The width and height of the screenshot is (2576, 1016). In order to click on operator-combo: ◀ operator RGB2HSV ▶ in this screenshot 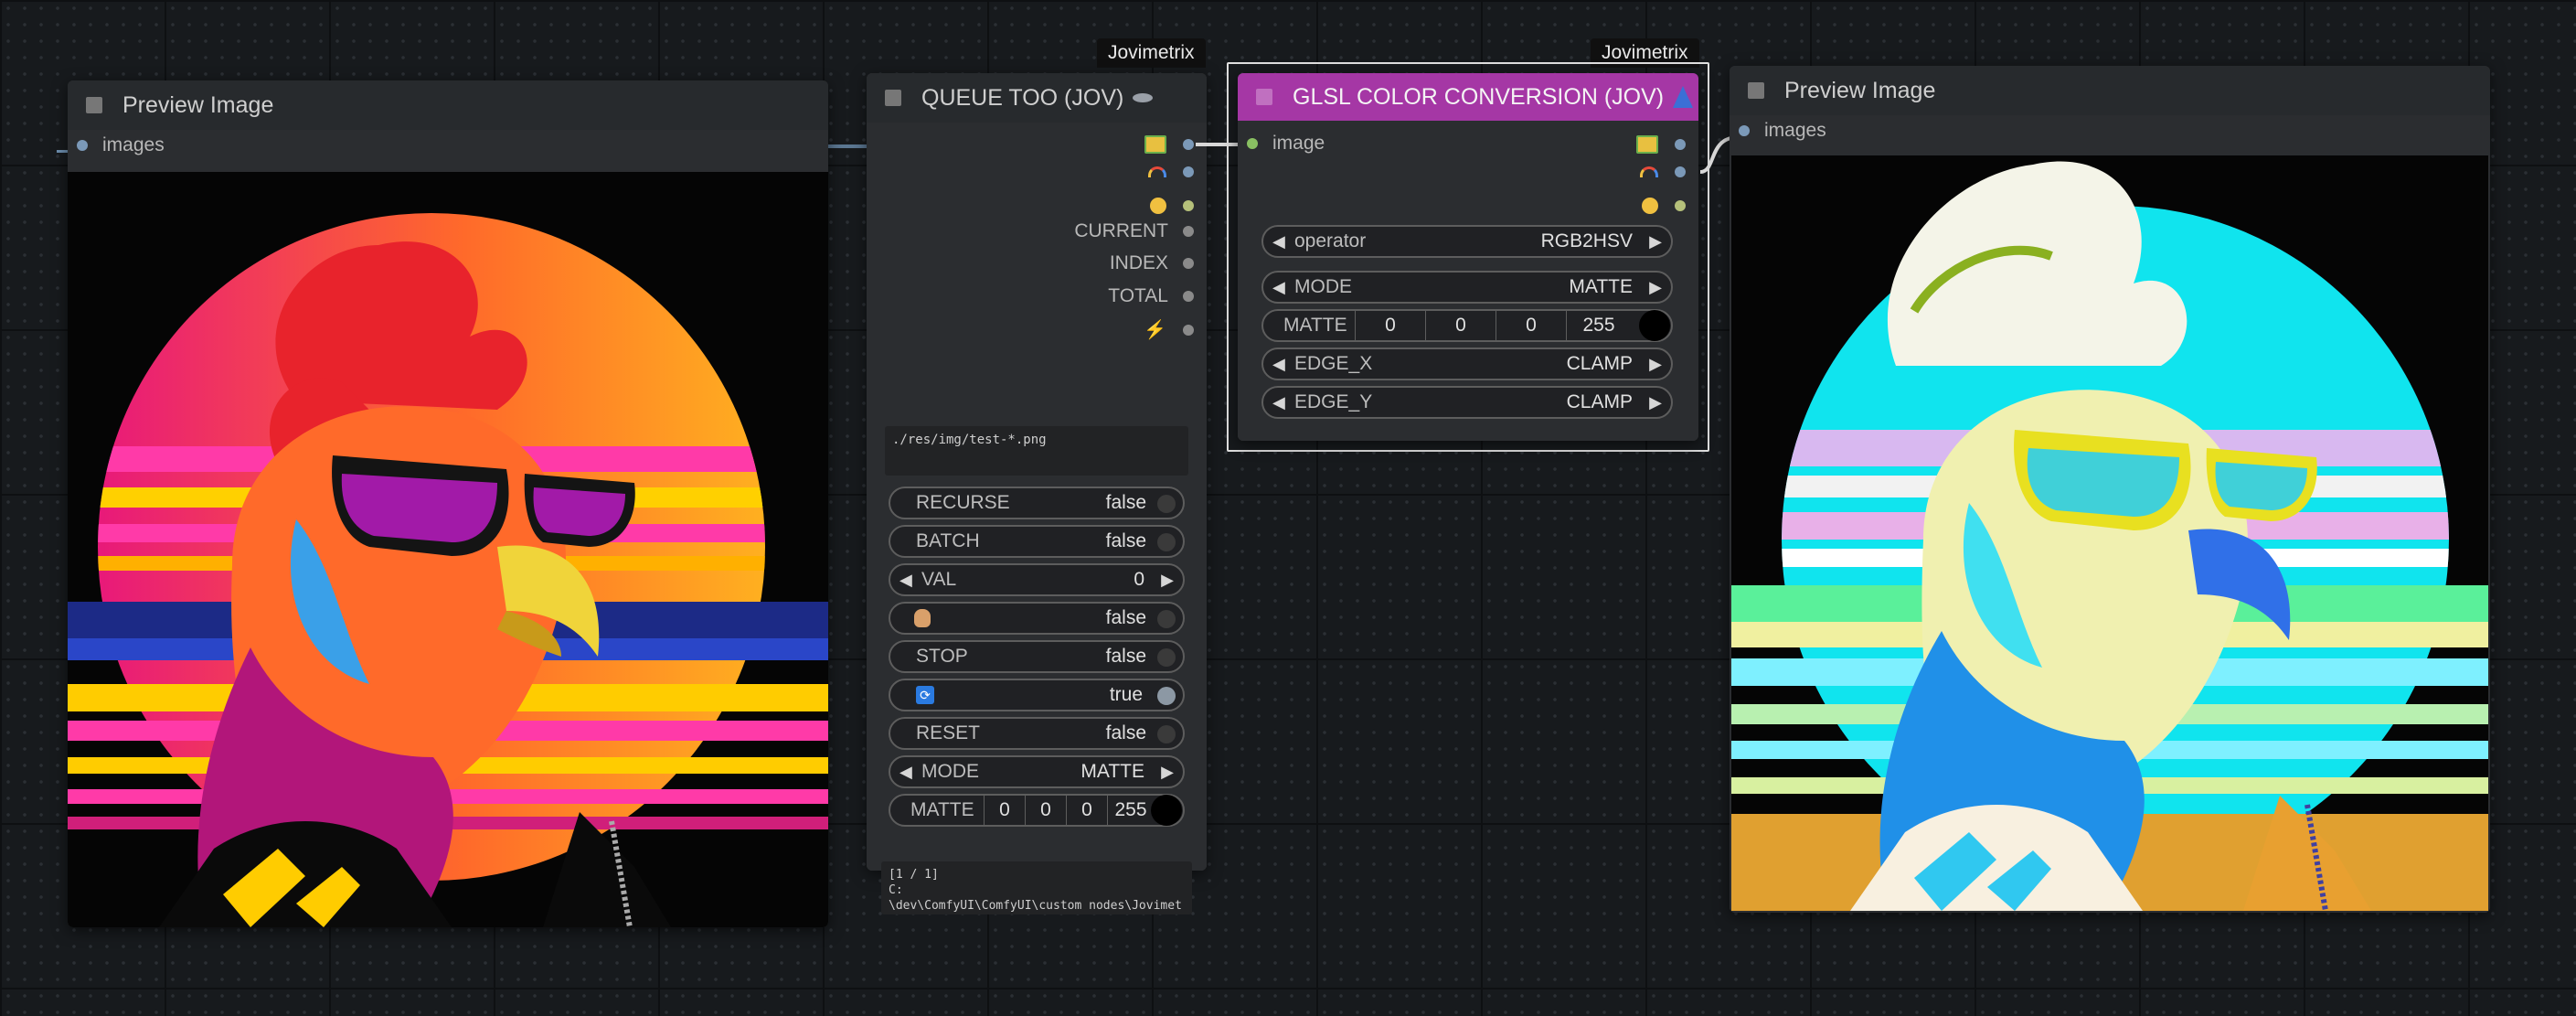, I will do `click(1467, 242)`.